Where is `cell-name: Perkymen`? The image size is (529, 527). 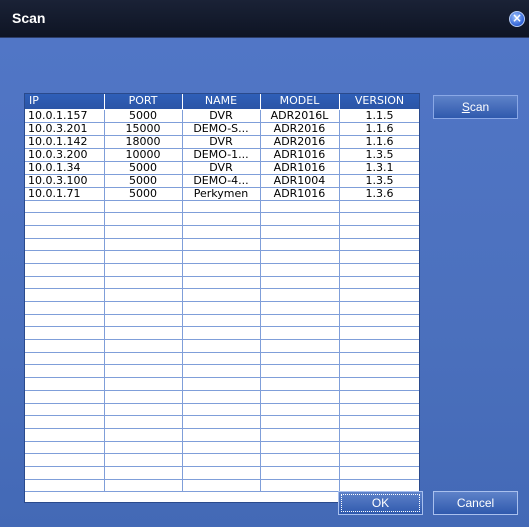
cell-name: Perkymen is located at coordinates (221, 194).